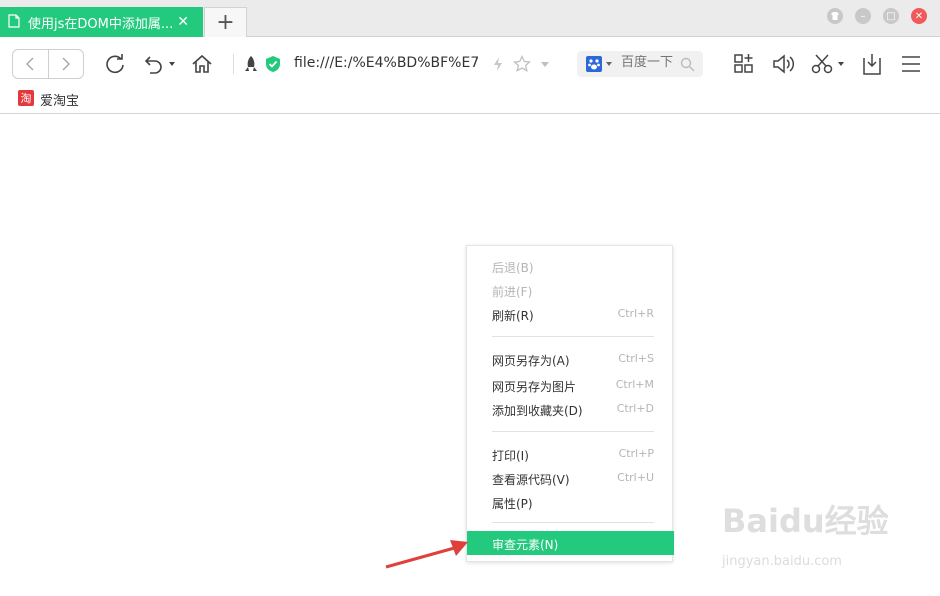 This screenshot has height=596, width=940. I want to click on baidu-jingyan-watermark: Baidu经验 jingyan.baidu.com, so click(807, 536).